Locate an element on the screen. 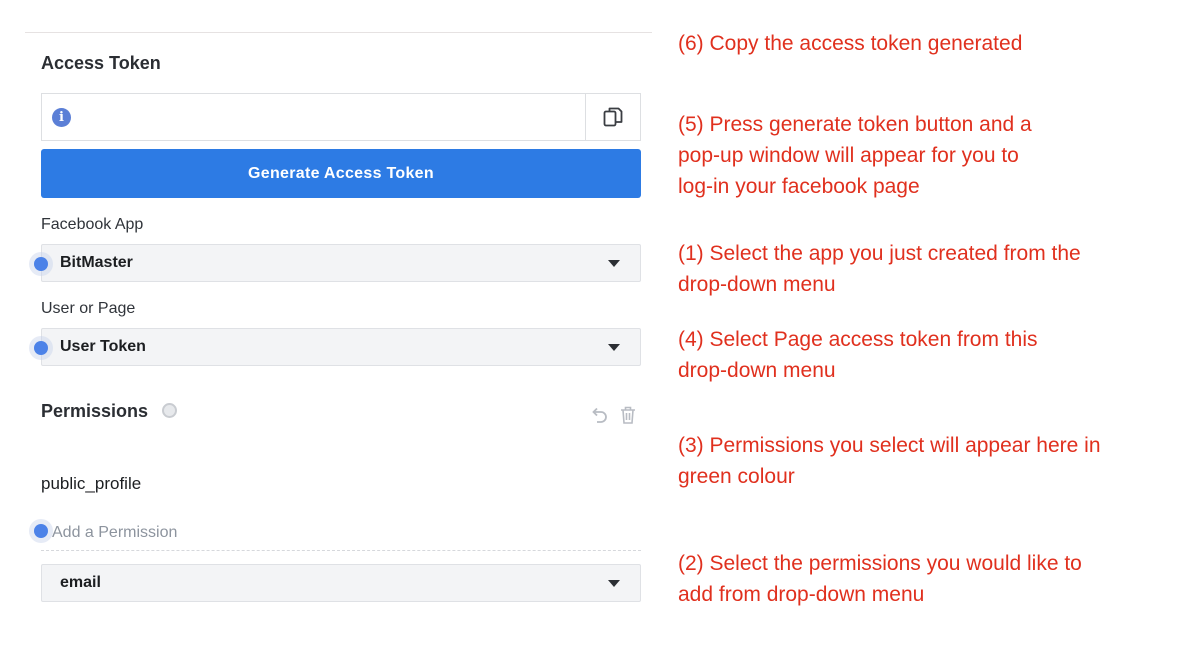  help-icon is located at coordinates (169, 410).